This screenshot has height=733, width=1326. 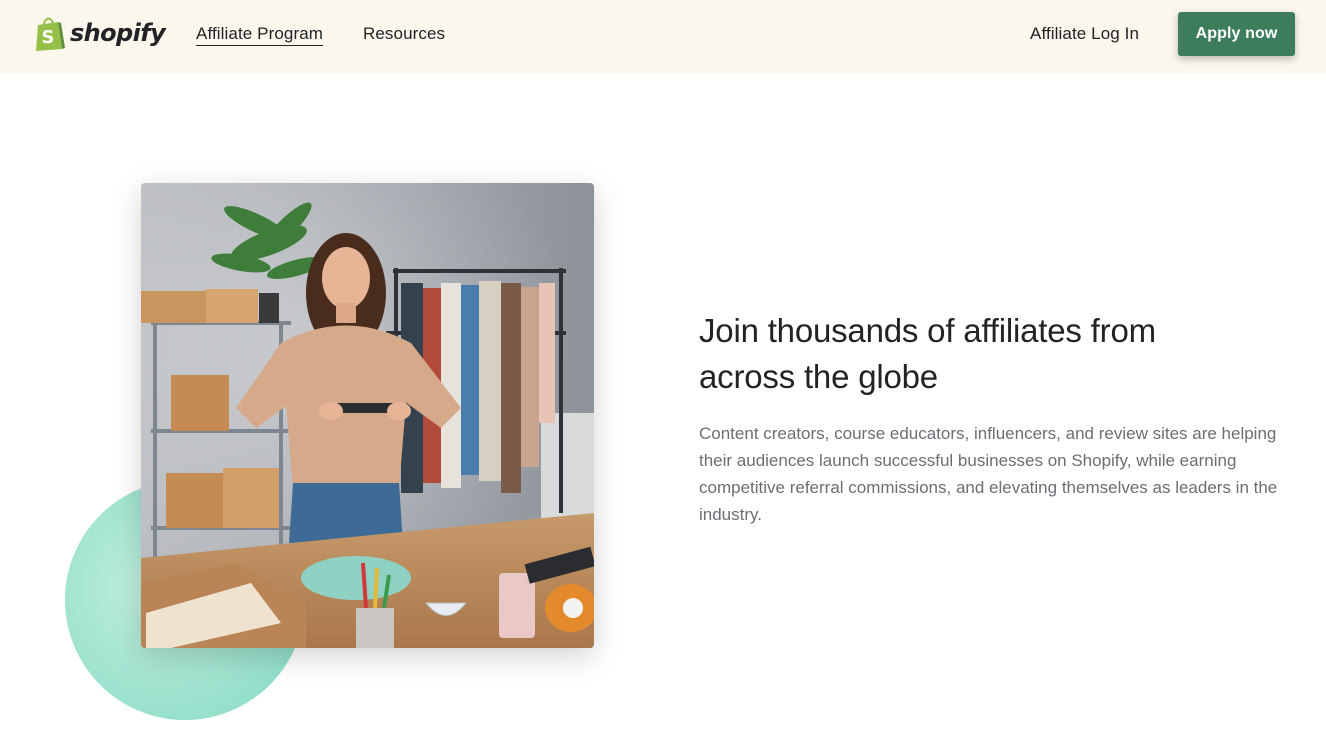 What do you see at coordinates (1084, 34) in the screenshot?
I see `affiliate-login-link: Affiliate Log In` at bounding box center [1084, 34].